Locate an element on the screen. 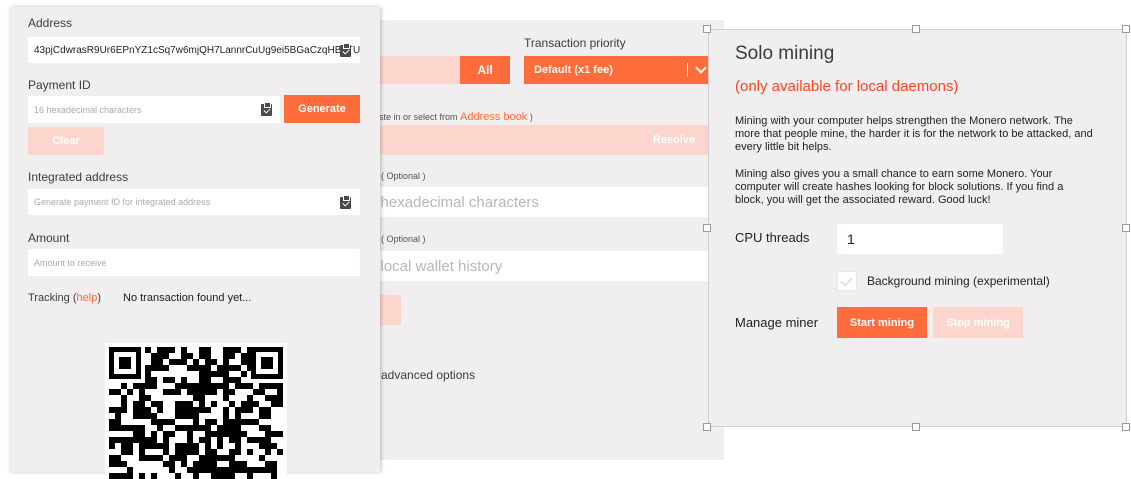  manage-miner-label: Manage miner is located at coordinates (777, 322).